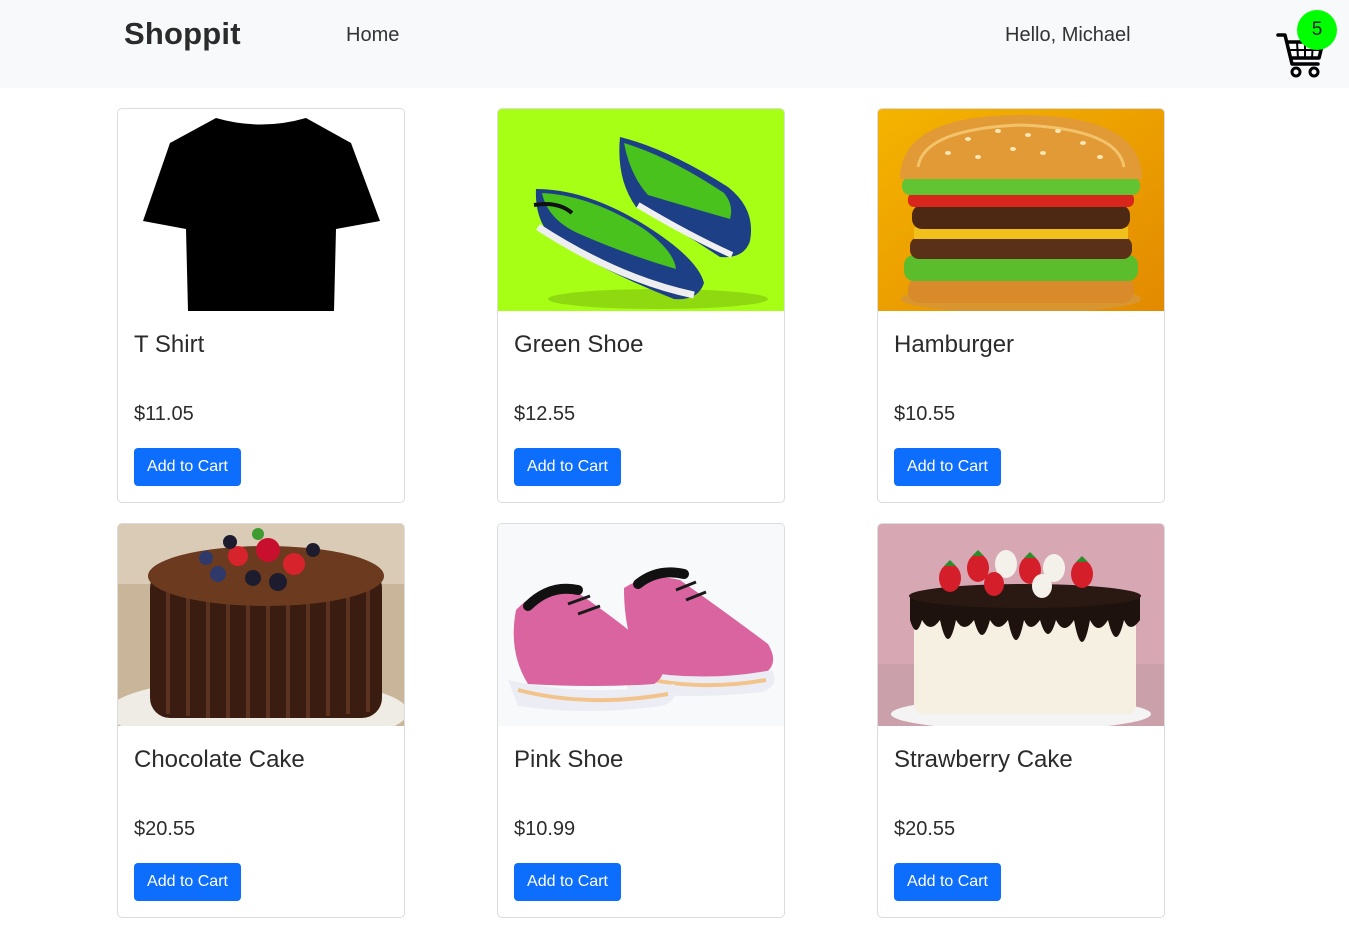 This screenshot has width=1349, height=939. I want to click on navbar: Shoppit Home Hello, Michael 5, so click(674, 44).